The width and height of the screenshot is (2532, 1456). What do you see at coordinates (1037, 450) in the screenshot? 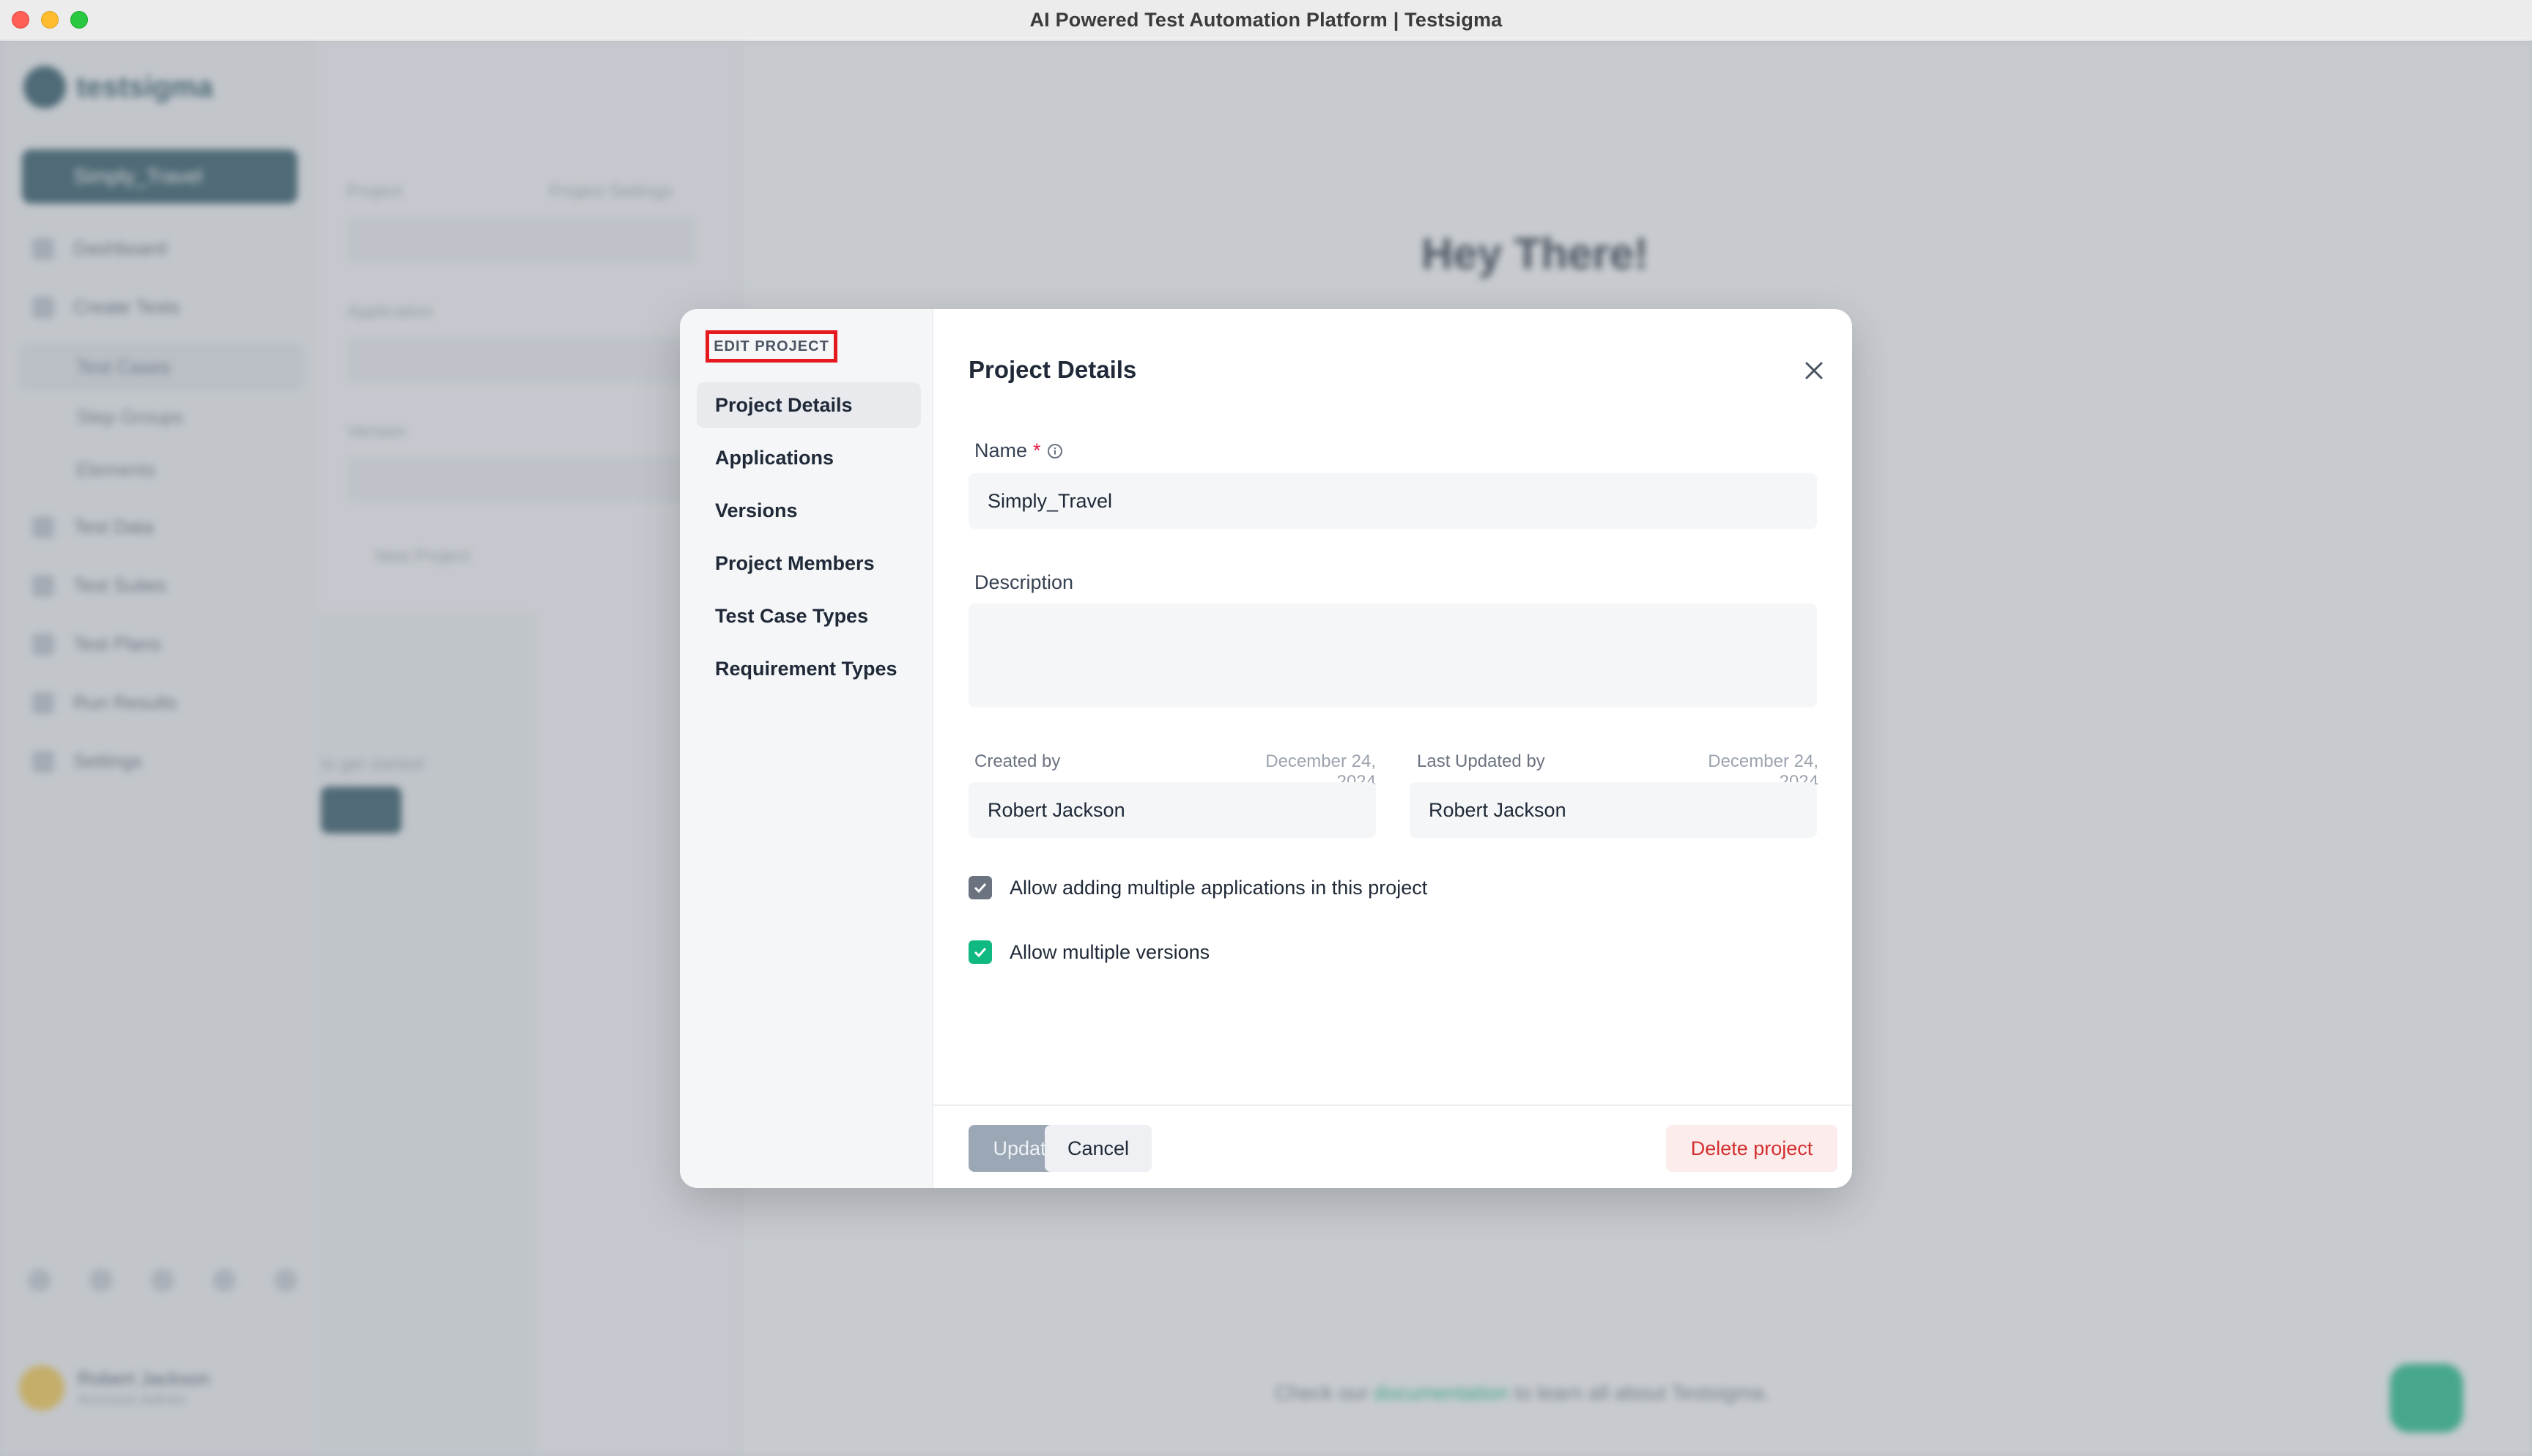
I see `required-marker: *` at bounding box center [1037, 450].